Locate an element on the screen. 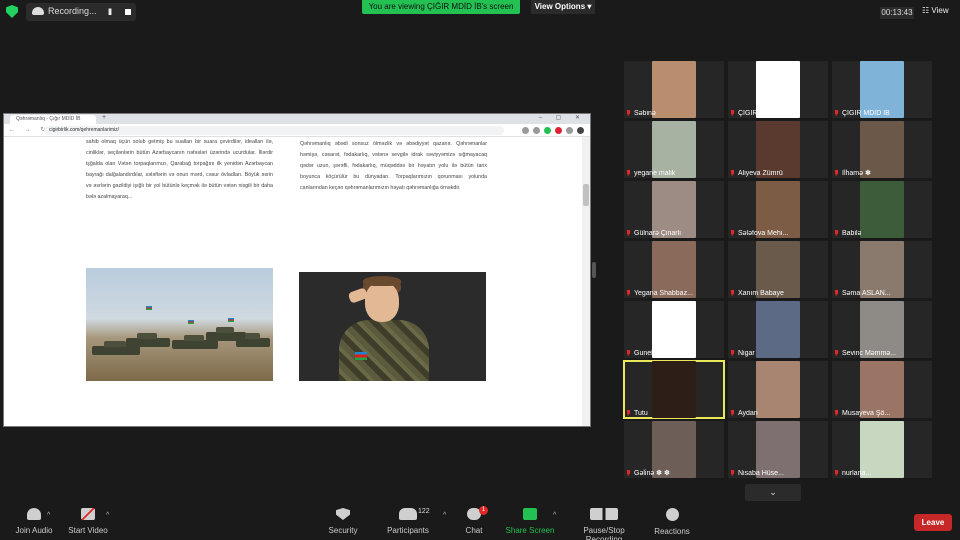 The height and width of the screenshot is (540, 960). page-scrollbar is located at coordinates (586, 281).